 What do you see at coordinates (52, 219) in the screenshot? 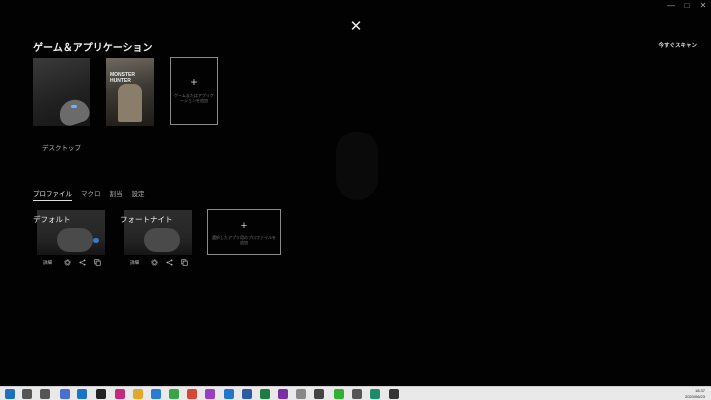
I see `profile-name: デフォルト` at bounding box center [52, 219].